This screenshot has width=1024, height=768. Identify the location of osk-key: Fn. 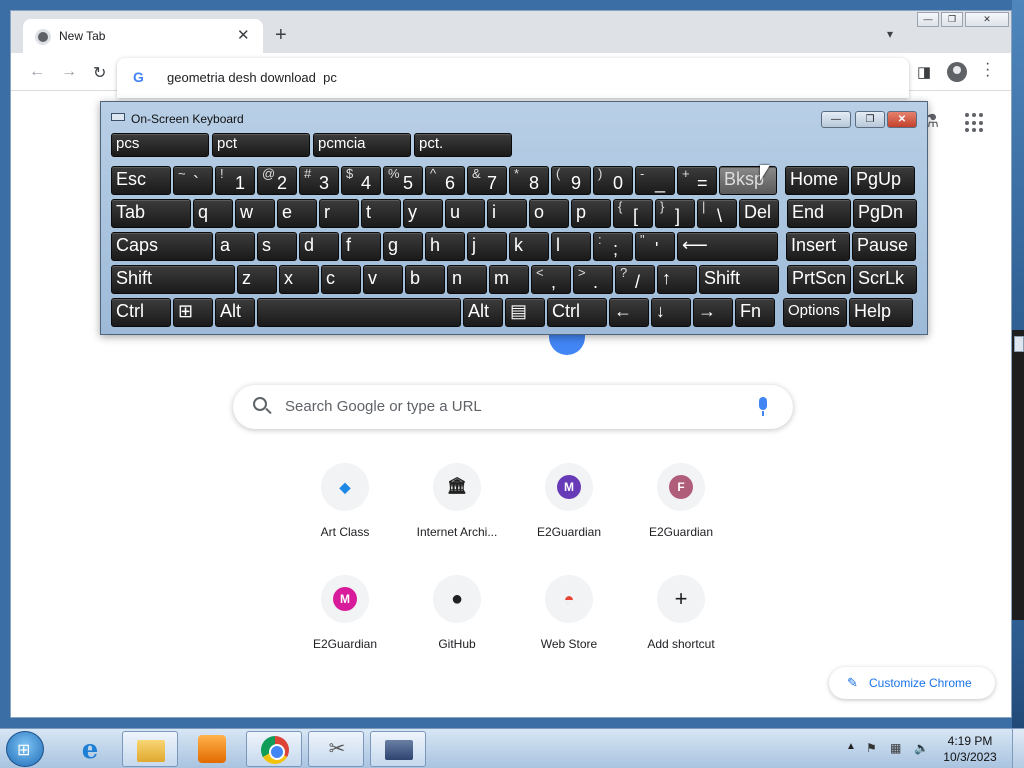
(755, 312).